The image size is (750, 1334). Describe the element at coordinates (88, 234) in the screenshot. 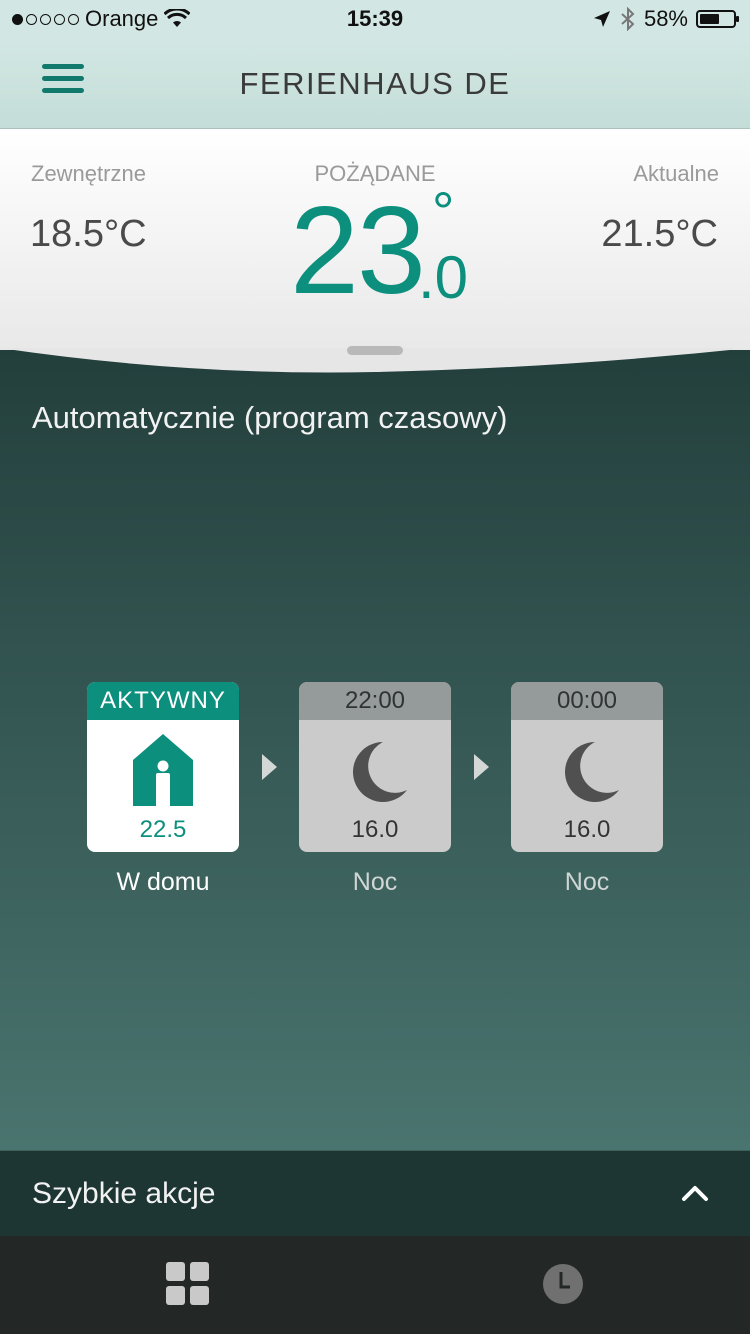

I see `outside-temp-value: 18.5°C` at that location.